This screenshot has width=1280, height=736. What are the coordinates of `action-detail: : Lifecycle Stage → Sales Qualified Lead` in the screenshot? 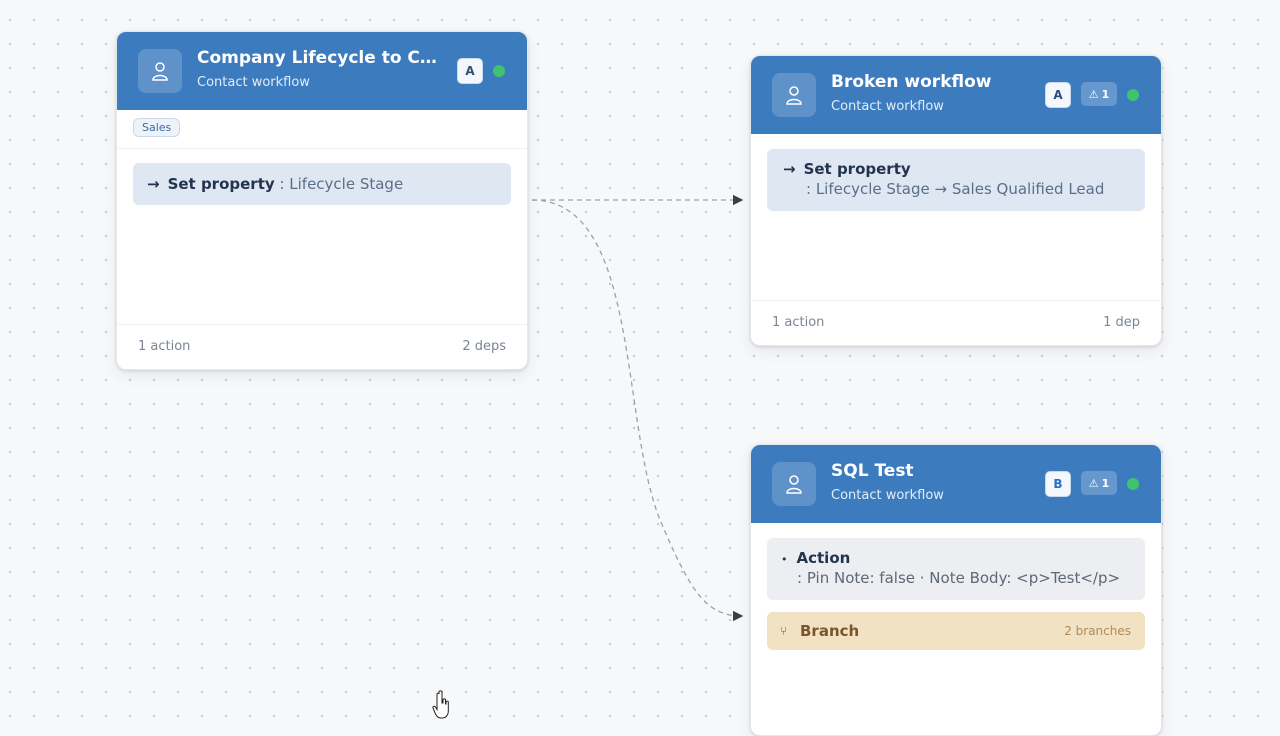 It's located at (955, 189).